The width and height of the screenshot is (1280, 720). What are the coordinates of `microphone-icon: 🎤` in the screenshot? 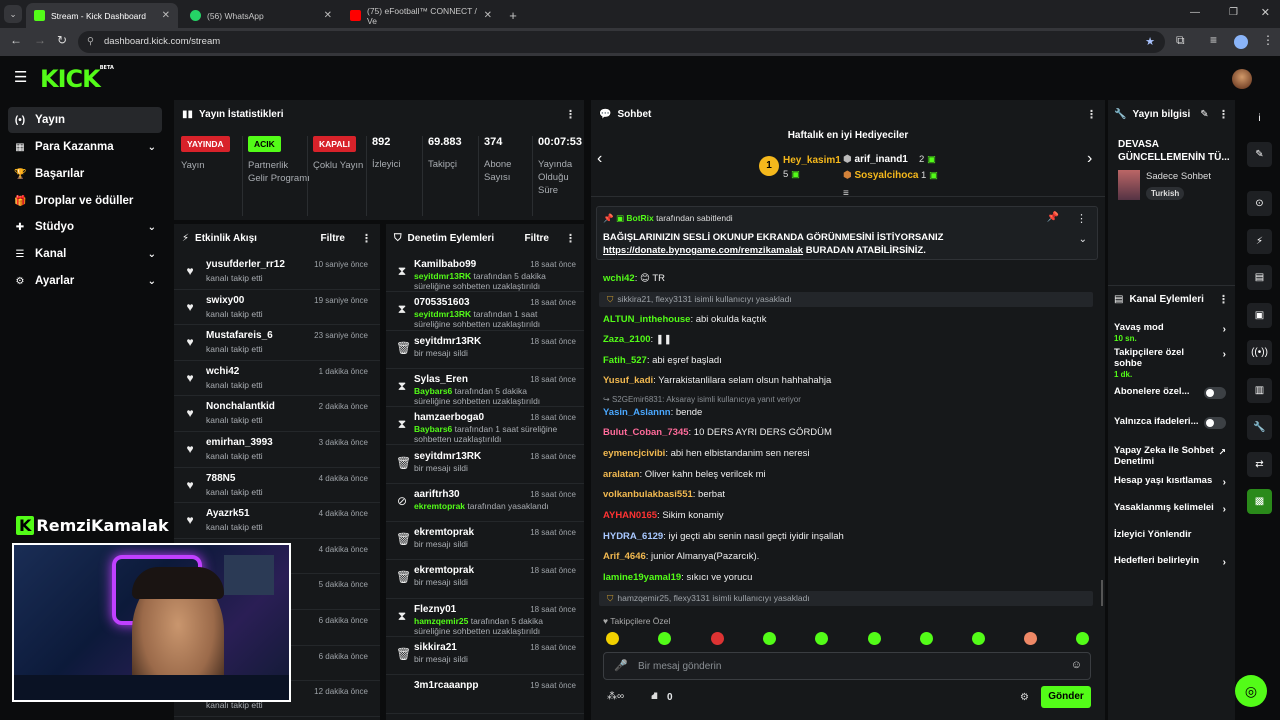 It's located at (621, 665).